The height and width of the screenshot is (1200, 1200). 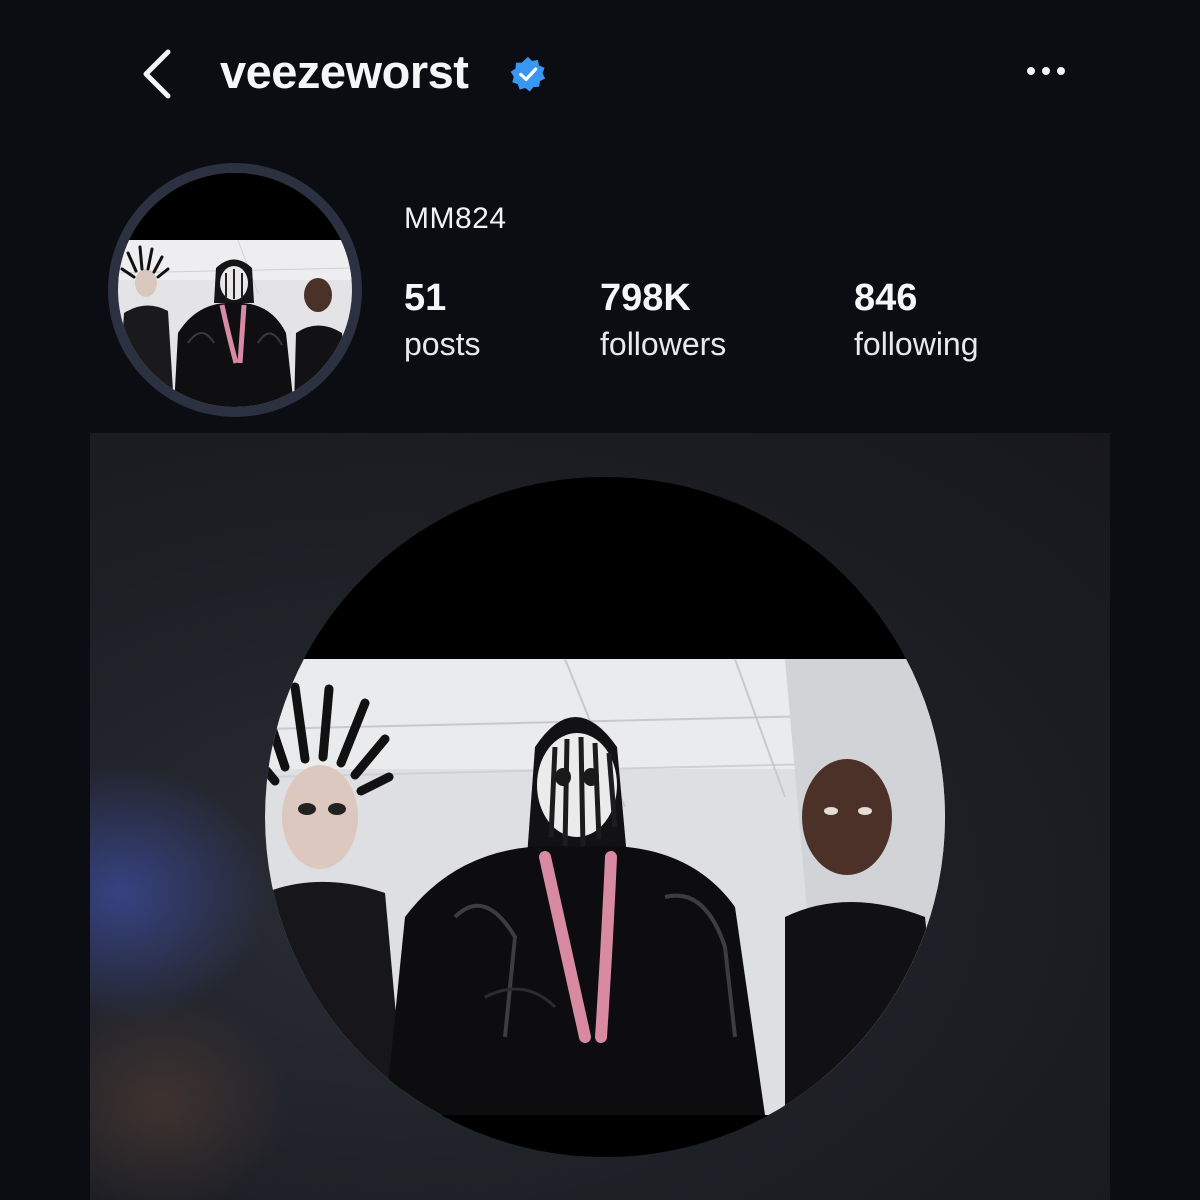 I want to click on chevron-left-icon, so click(x=157, y=74).